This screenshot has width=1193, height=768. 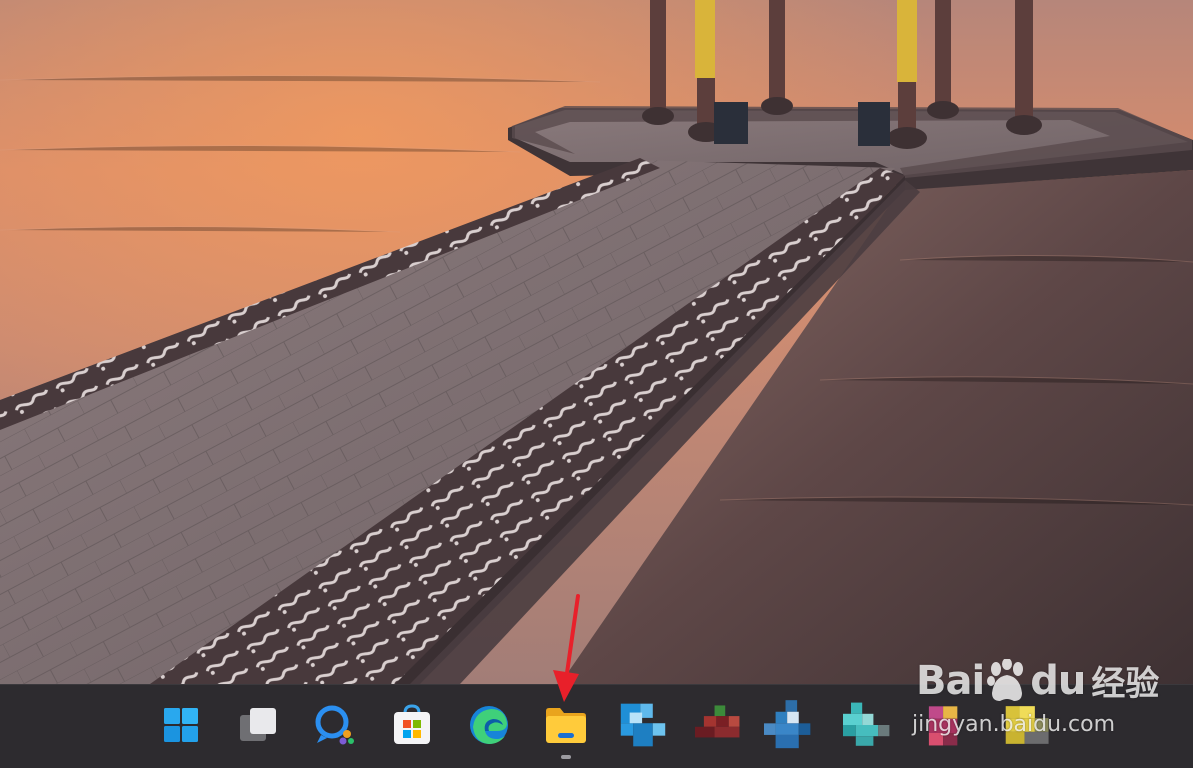 I want to click on pinned-app-2-button, so click(x=719, y=725).